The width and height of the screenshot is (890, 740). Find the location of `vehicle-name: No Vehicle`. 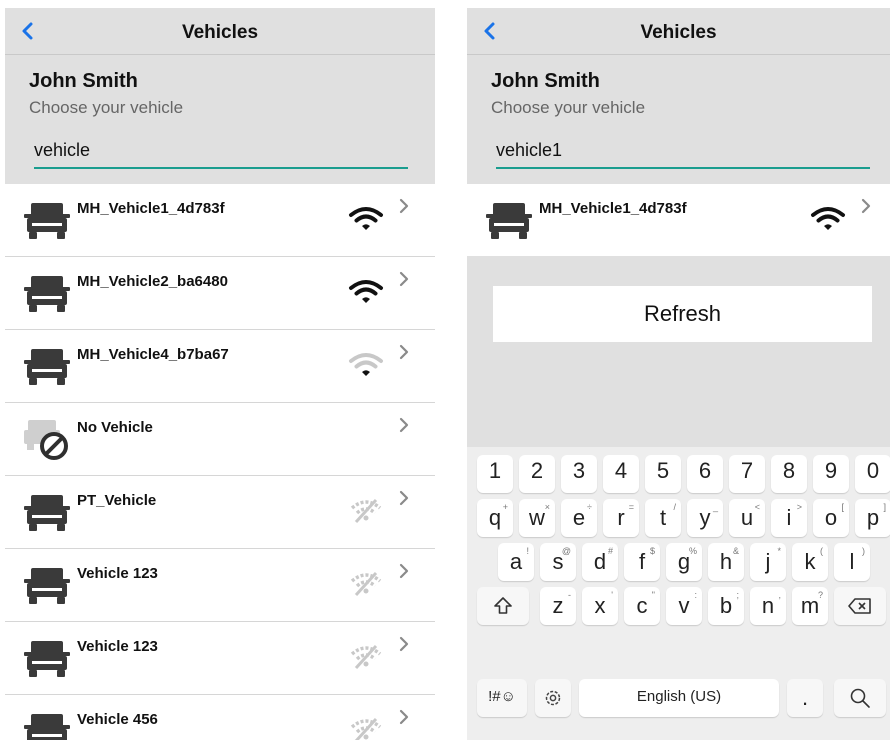

vehicle-name: No Vehicle is located at coordinates (115, 427).